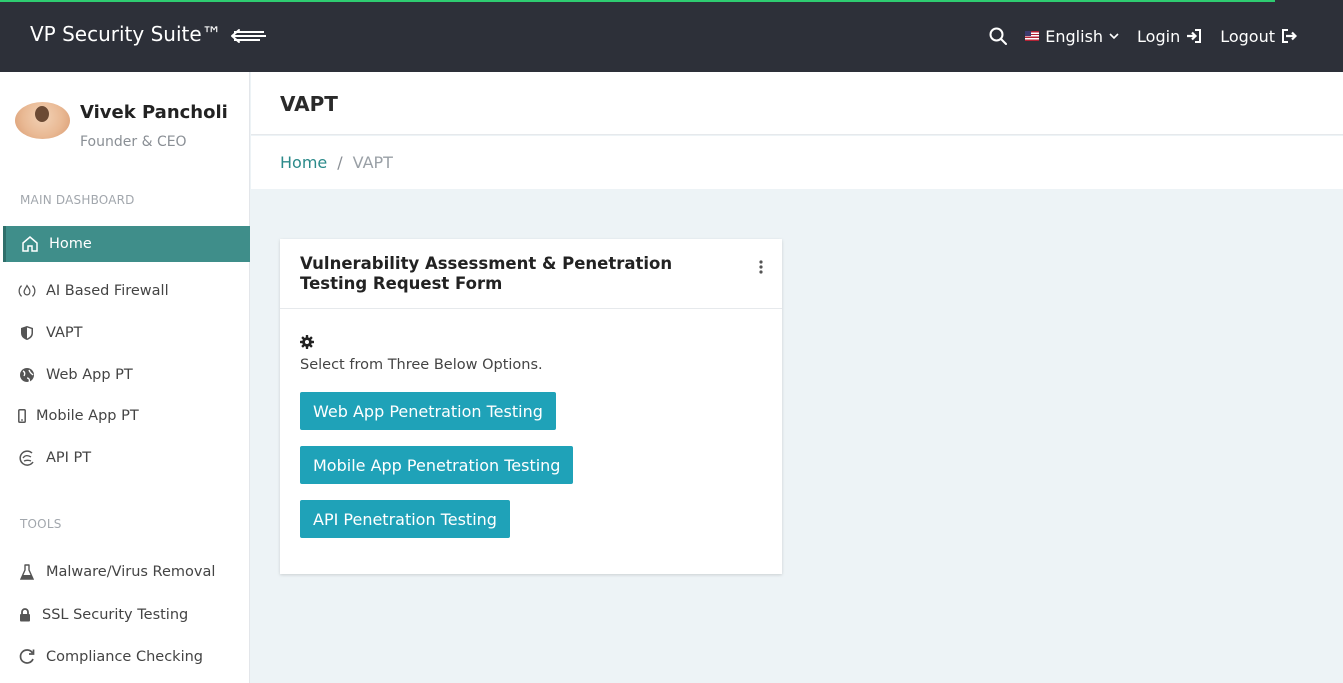 The image size is (1343, 683). Describe the element at coordinates (41, 524) in the screenshot. I see `section-label-tools: TOOLS` at that location.